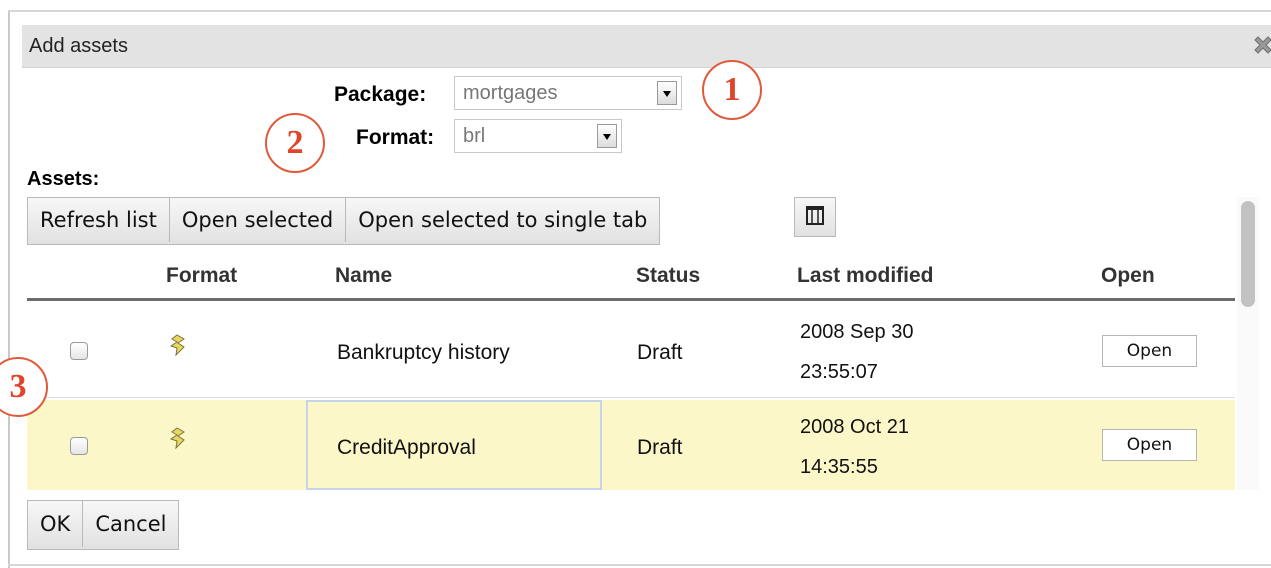 This screenshot has width=1271, height=568. What do you see at coordinates (1128, 276) in the screenshot?
I see `column-header-open: Open` at bounding box center [1128, 276].